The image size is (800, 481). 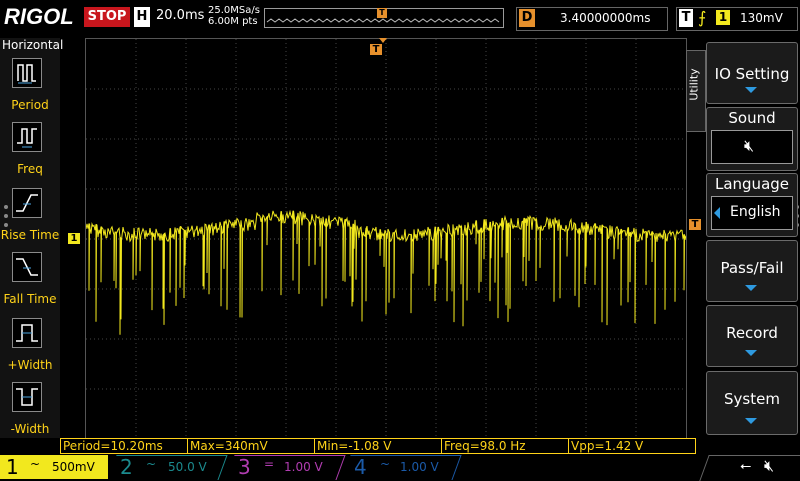 What do you see at coordinates (752, 184) in the screenshot?
I see `language-label: Language` at bounding box center [752, 184].